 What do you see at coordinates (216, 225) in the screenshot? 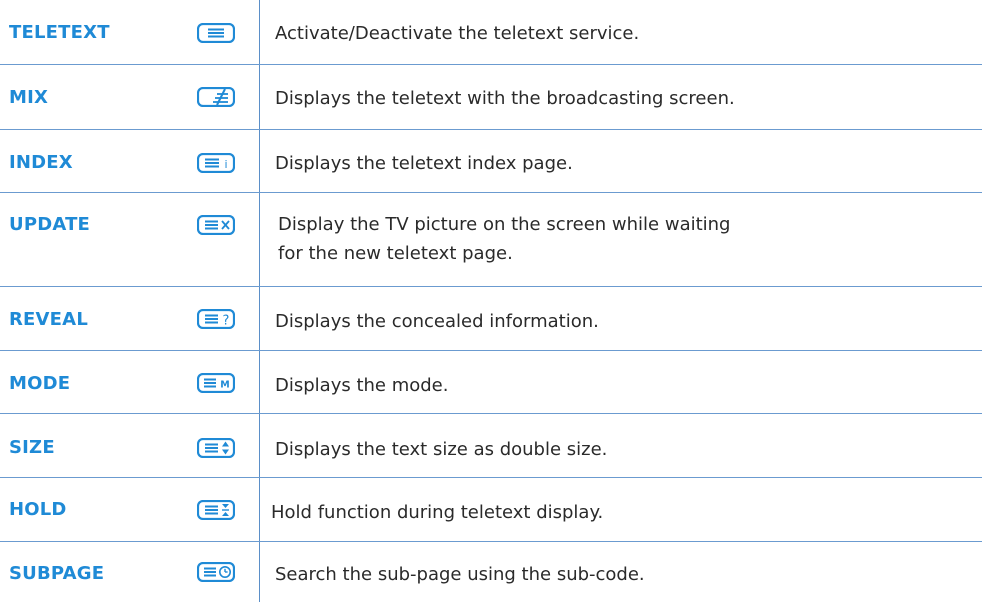
I see `update-icon` at bounding box center [216, 225].